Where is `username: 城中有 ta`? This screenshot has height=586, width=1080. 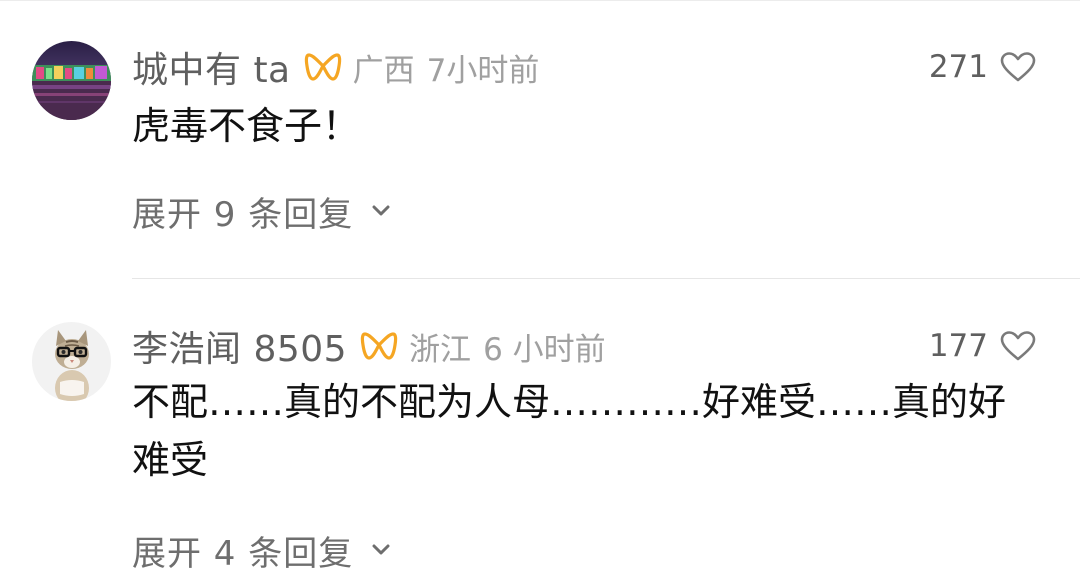 username: 城中有 ta is located at coordinates (211, 67).